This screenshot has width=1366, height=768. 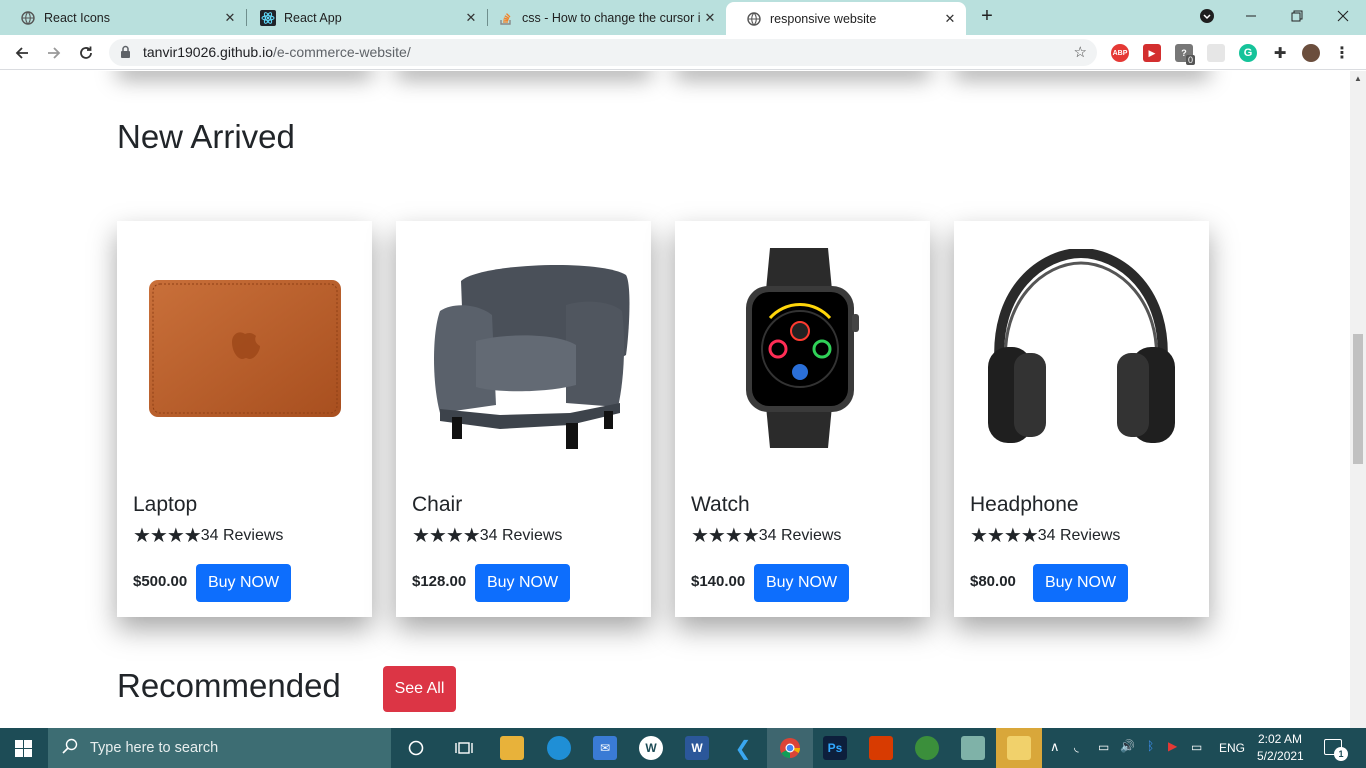 I want to click on office-icon, so click(x=881, y=748).